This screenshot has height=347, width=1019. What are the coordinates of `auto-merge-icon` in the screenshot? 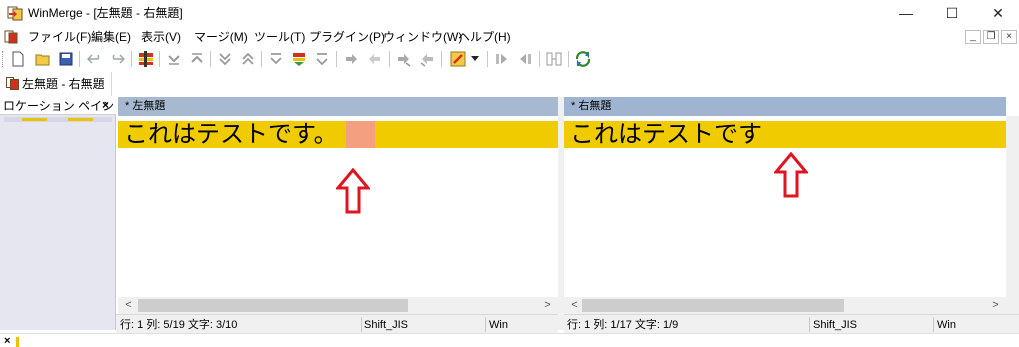 It's located at (458, 59).